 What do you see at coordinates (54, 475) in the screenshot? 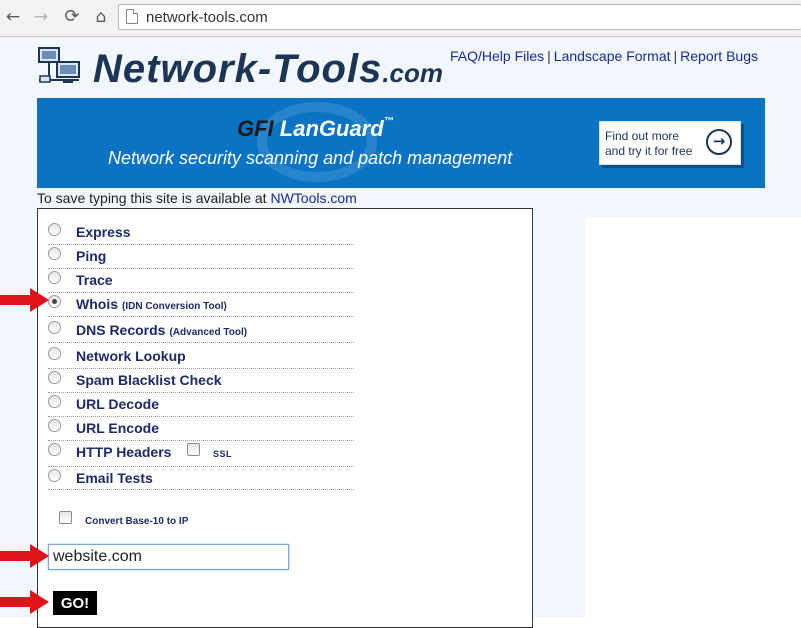
I see `email-tests-radio` at bounding box center [54, 475].